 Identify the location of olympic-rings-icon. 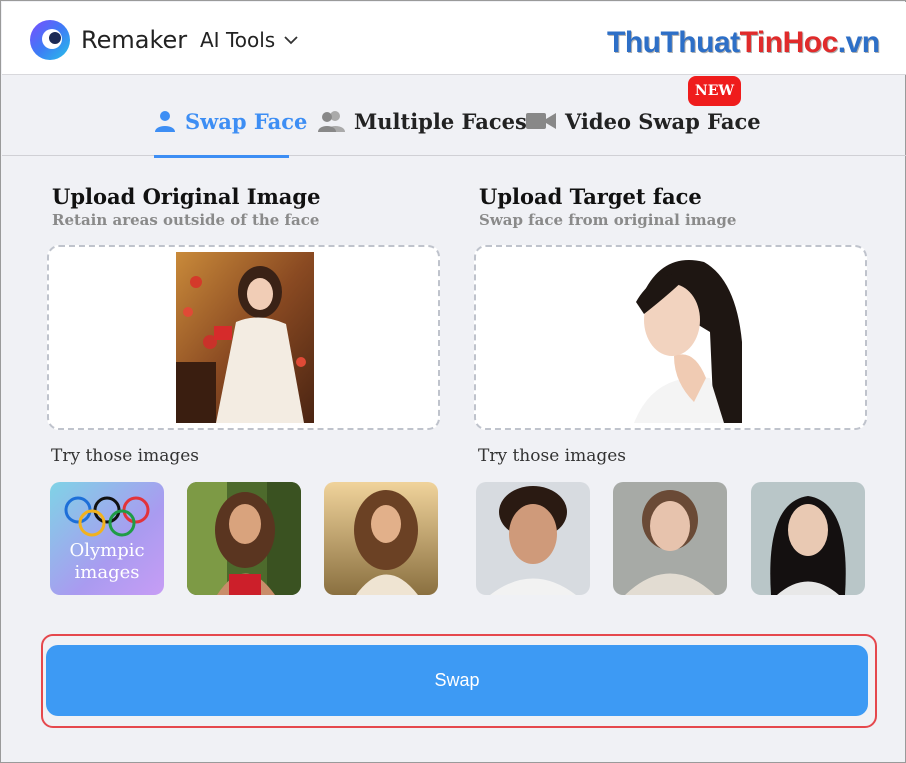
(107, 516).